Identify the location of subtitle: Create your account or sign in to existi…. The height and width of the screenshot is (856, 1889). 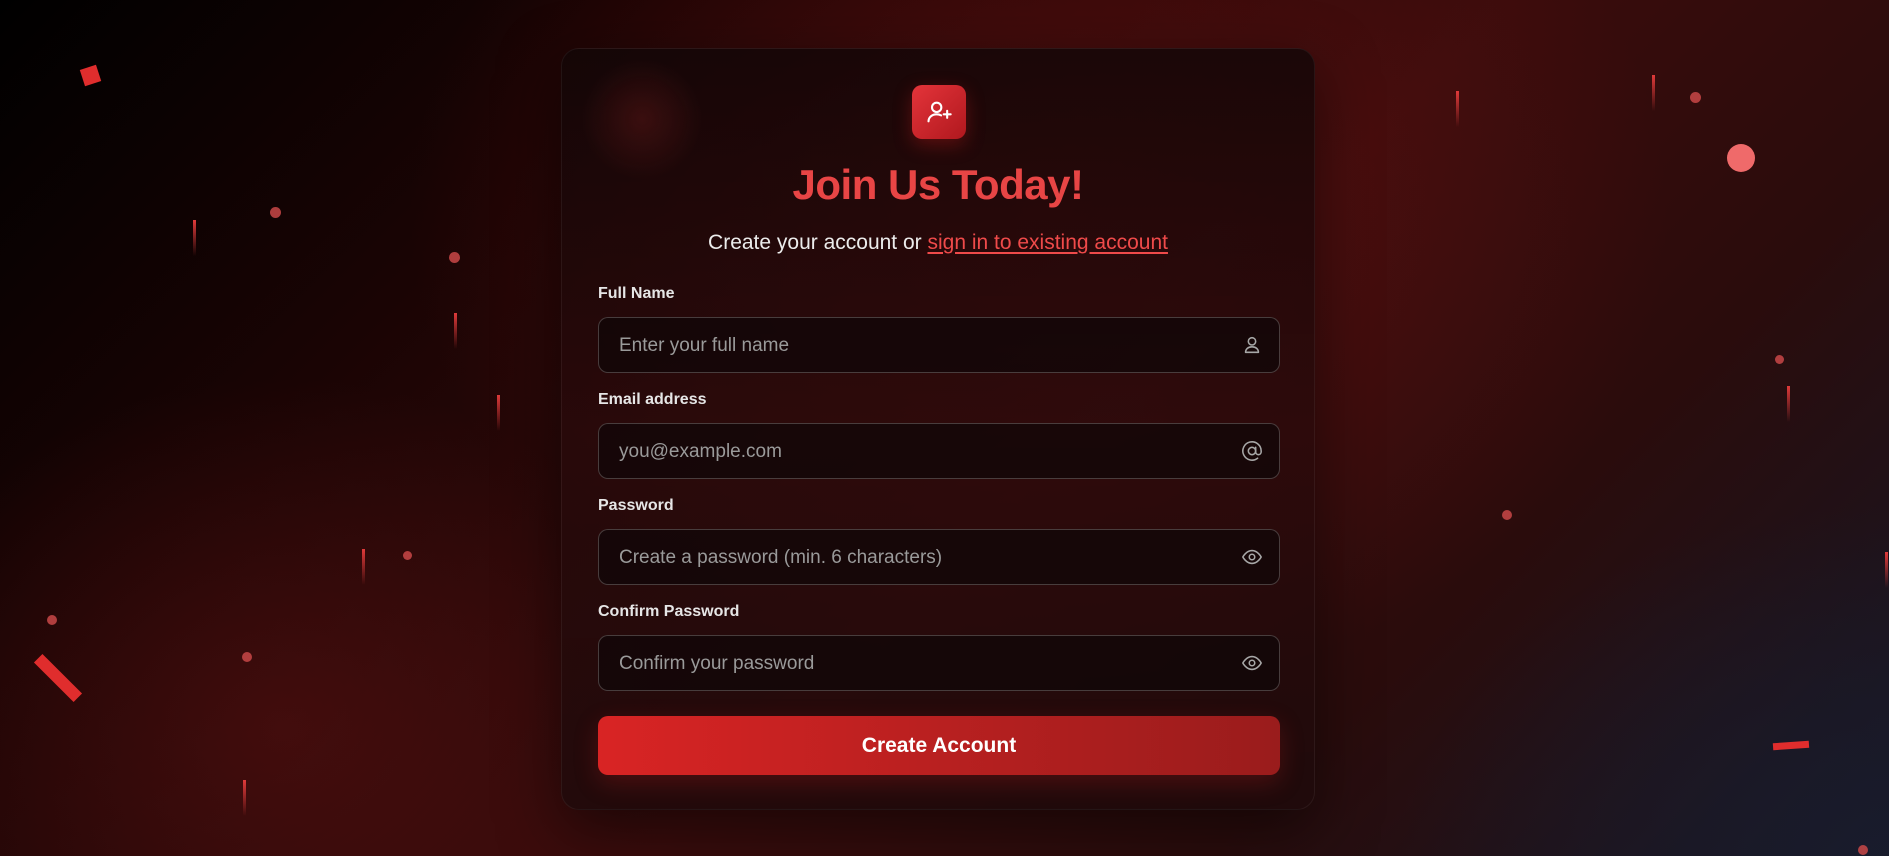
(938, 243).